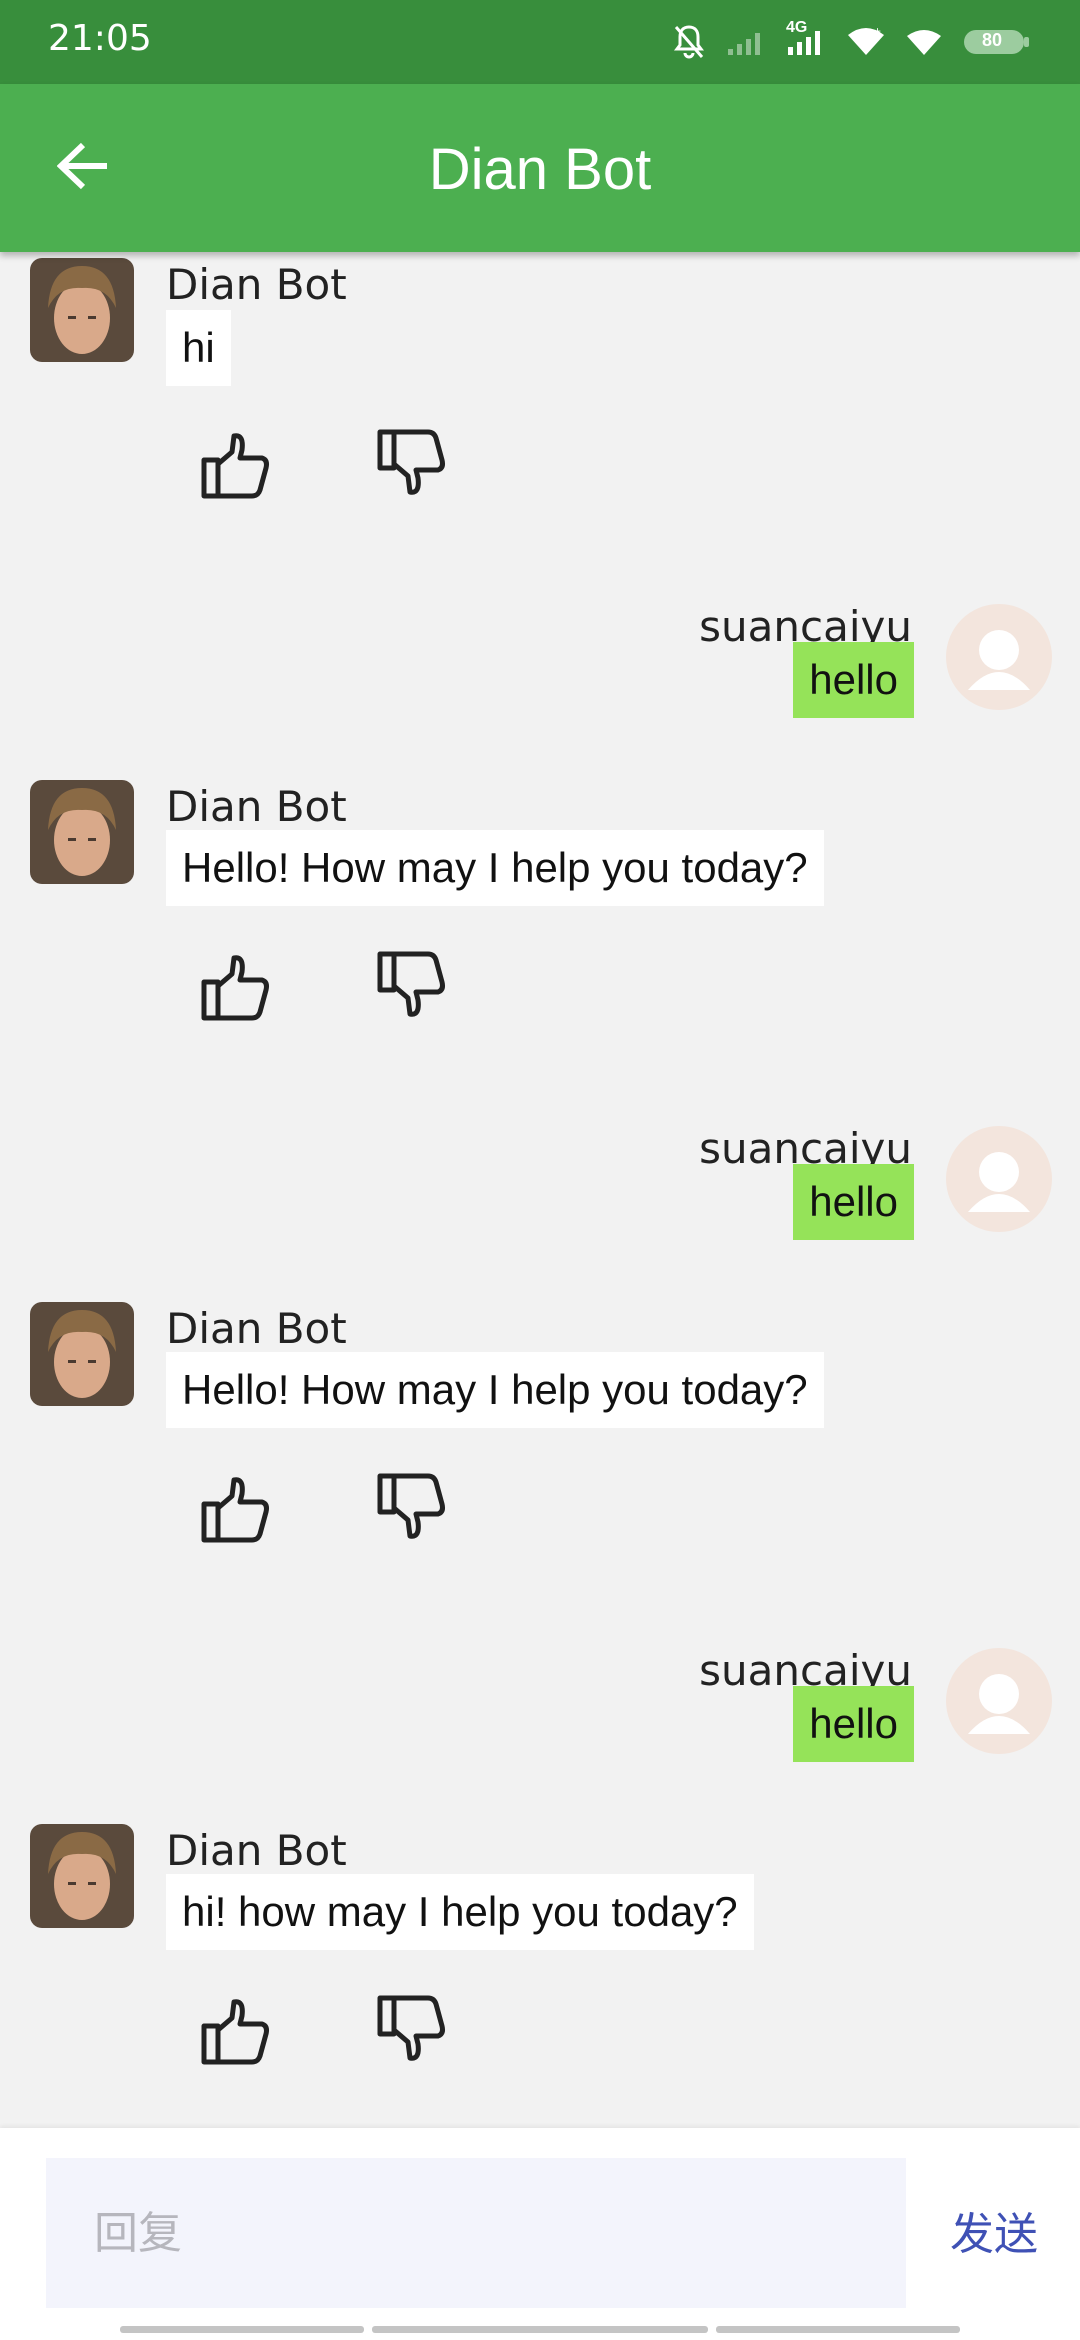 This screenshot has height=2340, width=1080. Describe the element at coordinates (460, 1912) in the screenshot. I see `message-bubble: hi! how may I help you today?` at that location.